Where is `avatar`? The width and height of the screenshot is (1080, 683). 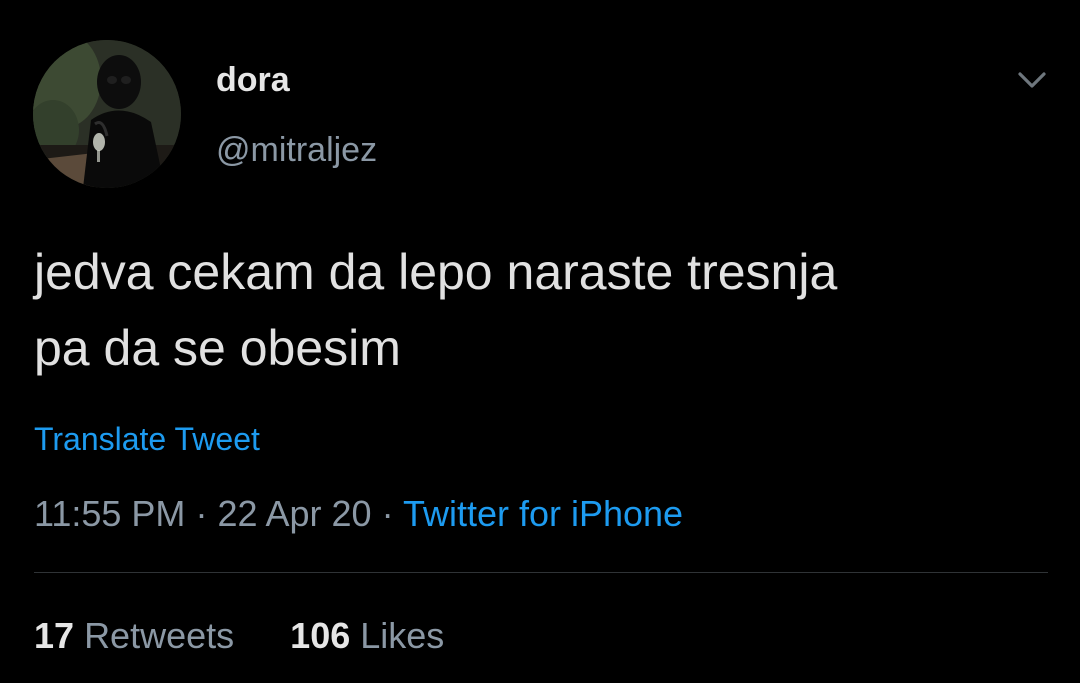
avatar is located at coordinates (107, 114).